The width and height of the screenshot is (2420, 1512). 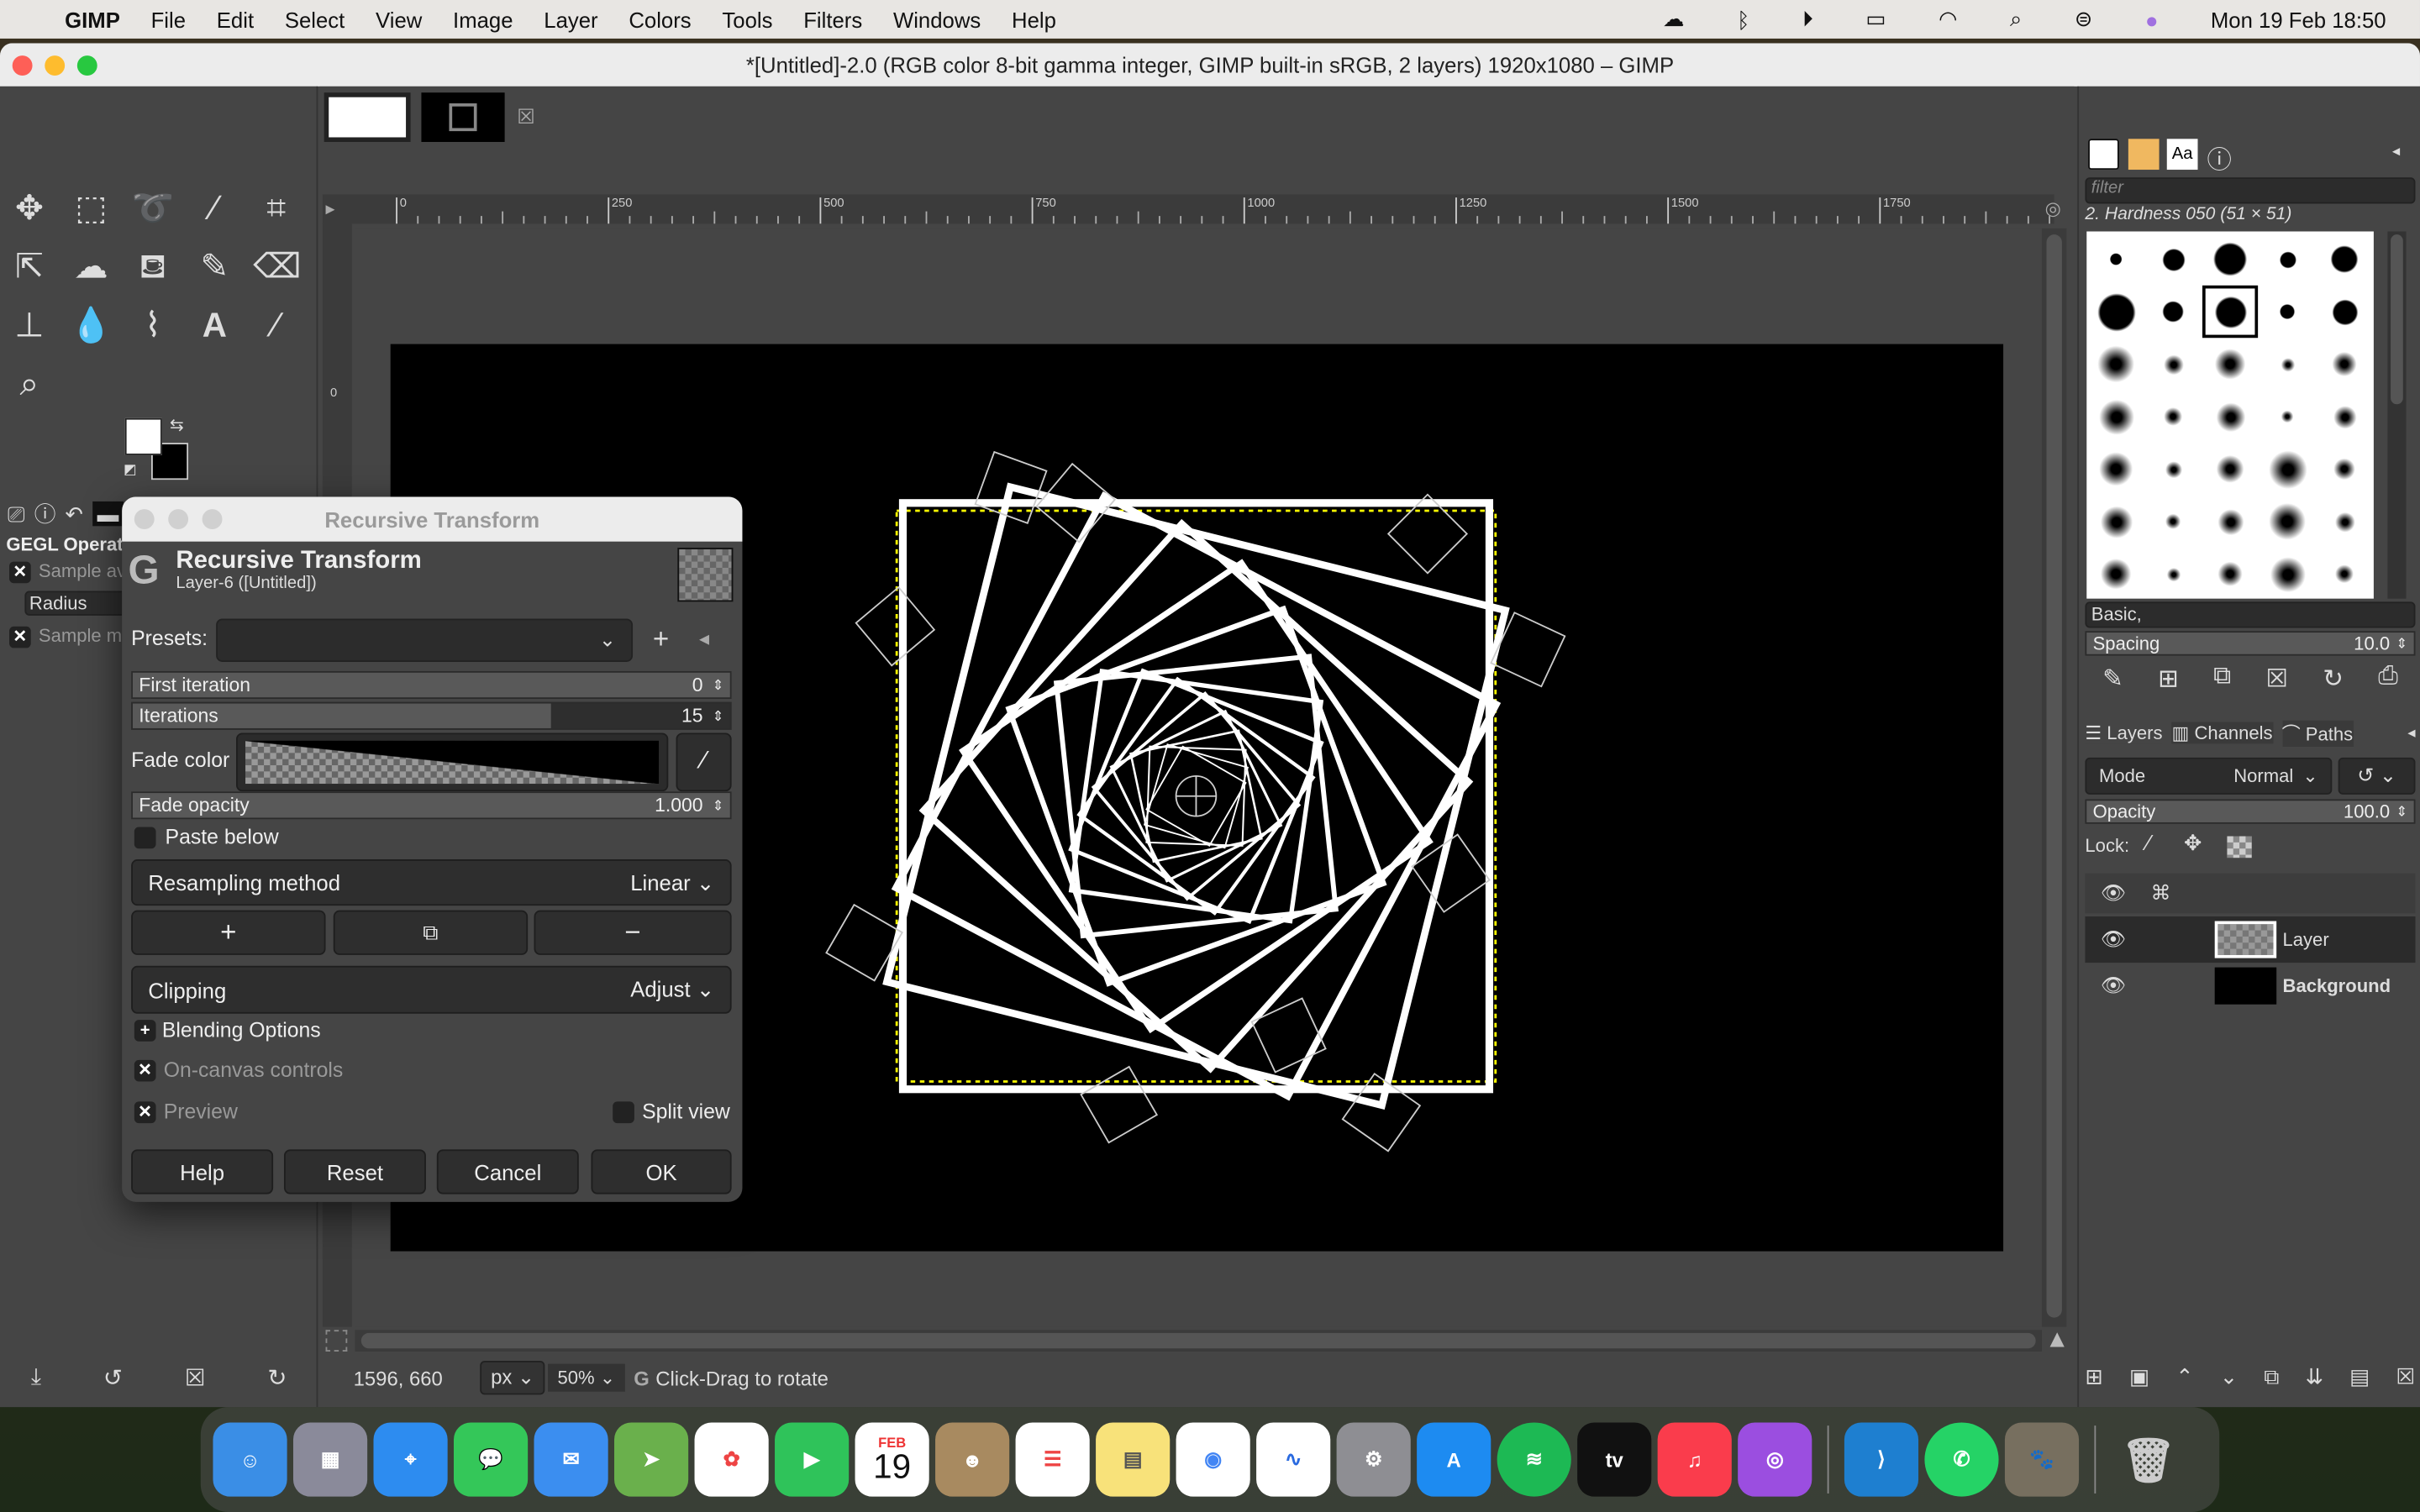 I want to click on reminders-icon: ☰, so click(x=1052, y=1459).